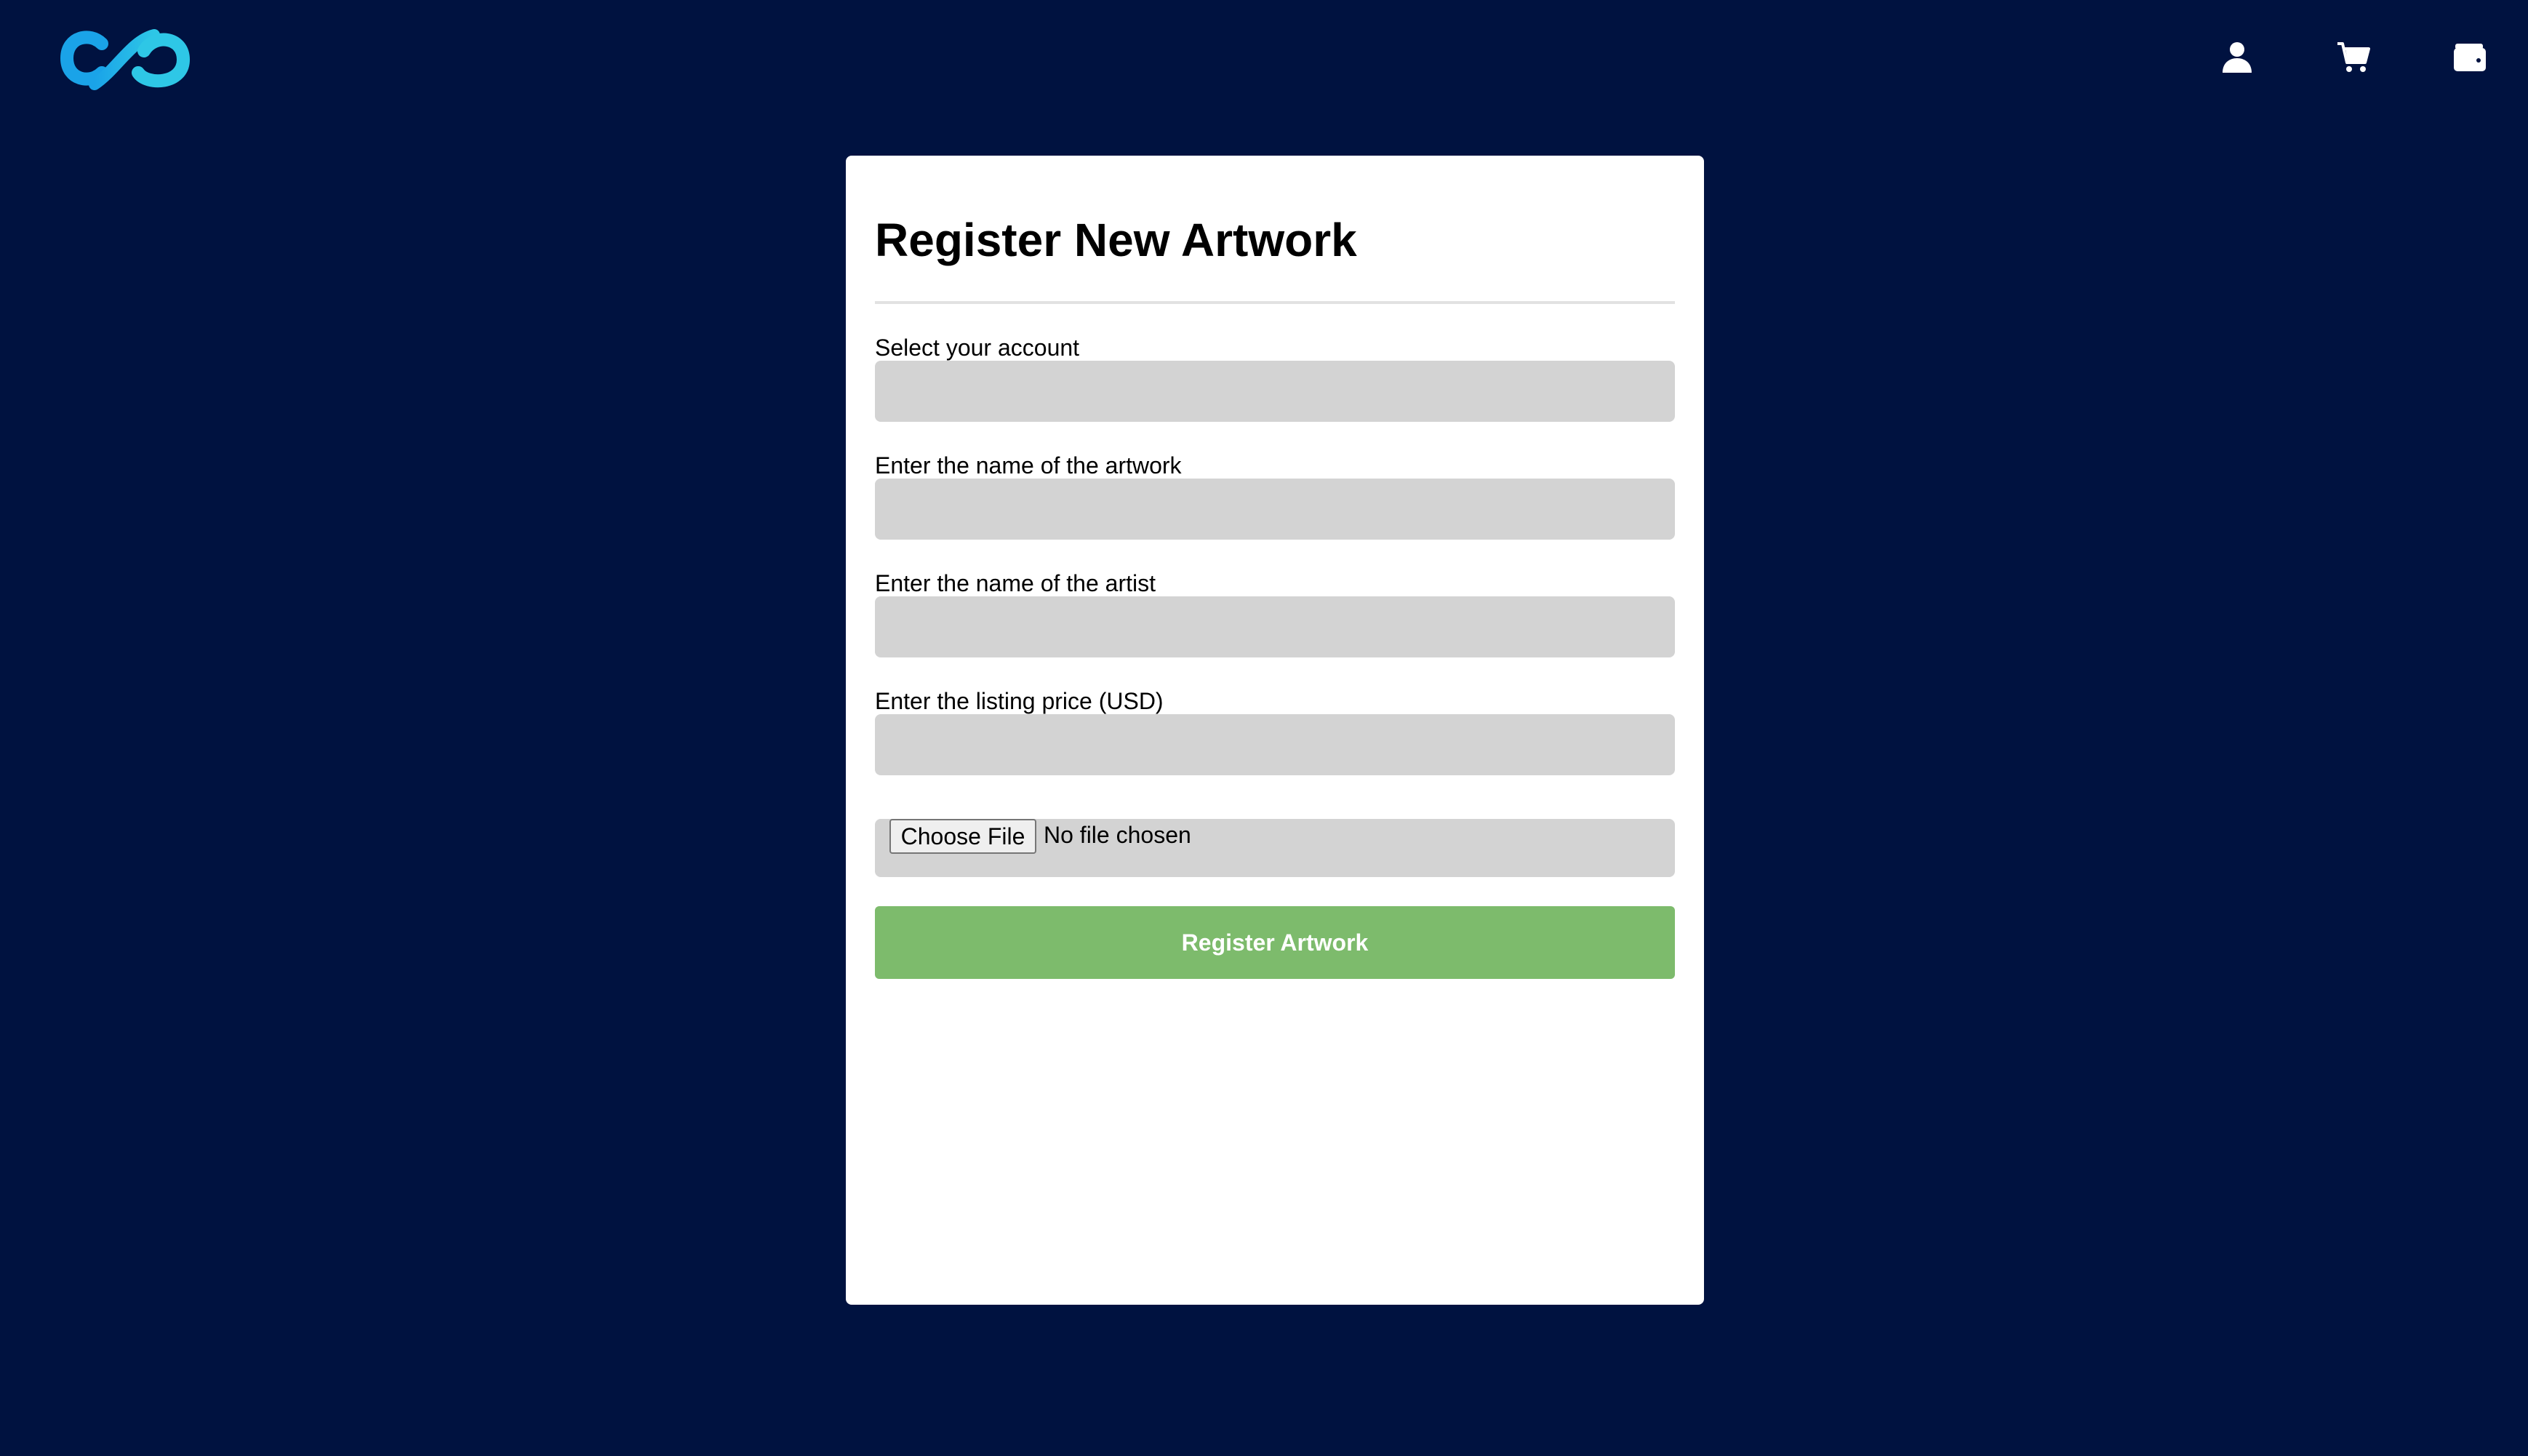 The height and width of the screenshot is (1456, 2528). What do you see at coordinates (962, 836) in the screenshot?
I see `choose-file-button: Choose File` at bounding box center [962, 836].